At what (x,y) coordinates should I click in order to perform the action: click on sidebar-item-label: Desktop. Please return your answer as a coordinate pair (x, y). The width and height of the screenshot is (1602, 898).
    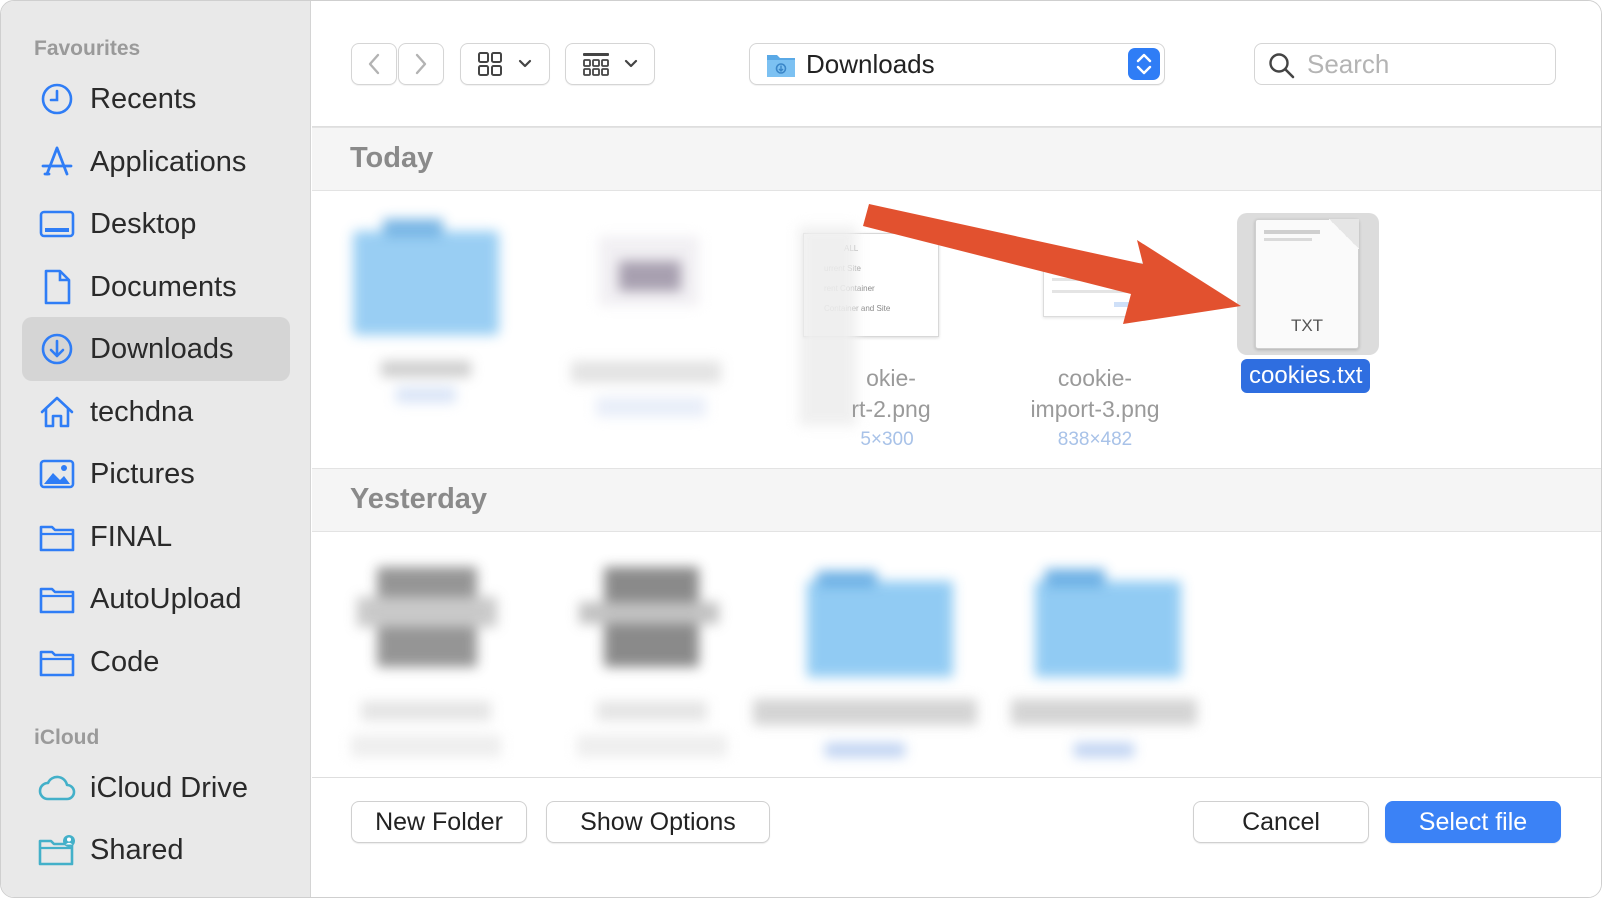
    Looking at the image, I should click on (143, 223).